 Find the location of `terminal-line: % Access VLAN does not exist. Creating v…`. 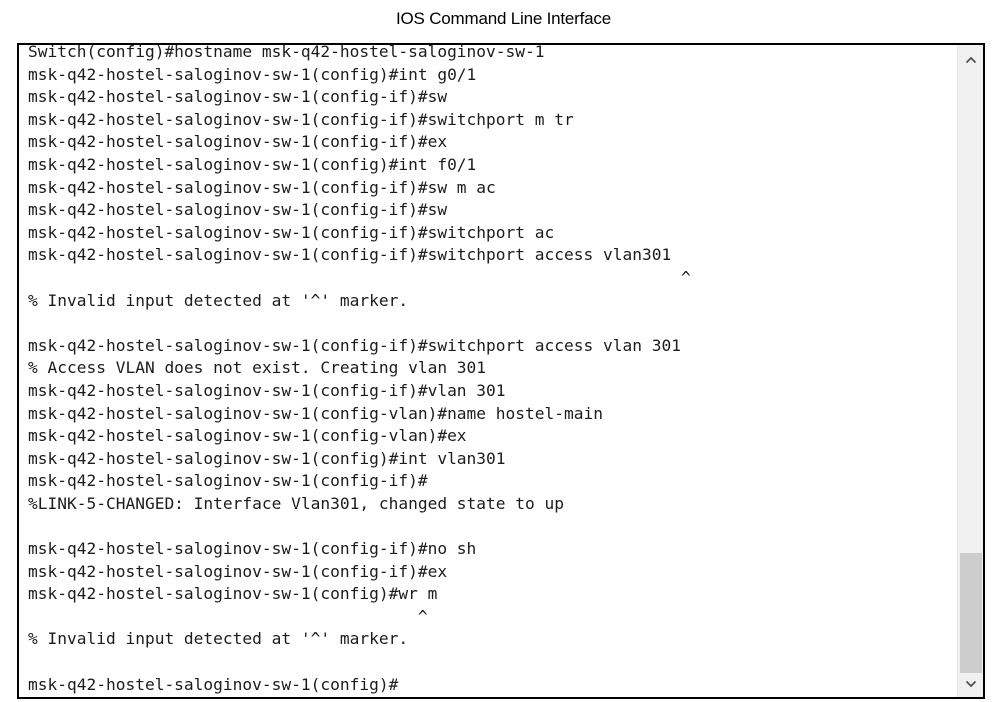

terminal-line: % Access VLAN does not exist. Creating v… is located at coordinates (257, 368).